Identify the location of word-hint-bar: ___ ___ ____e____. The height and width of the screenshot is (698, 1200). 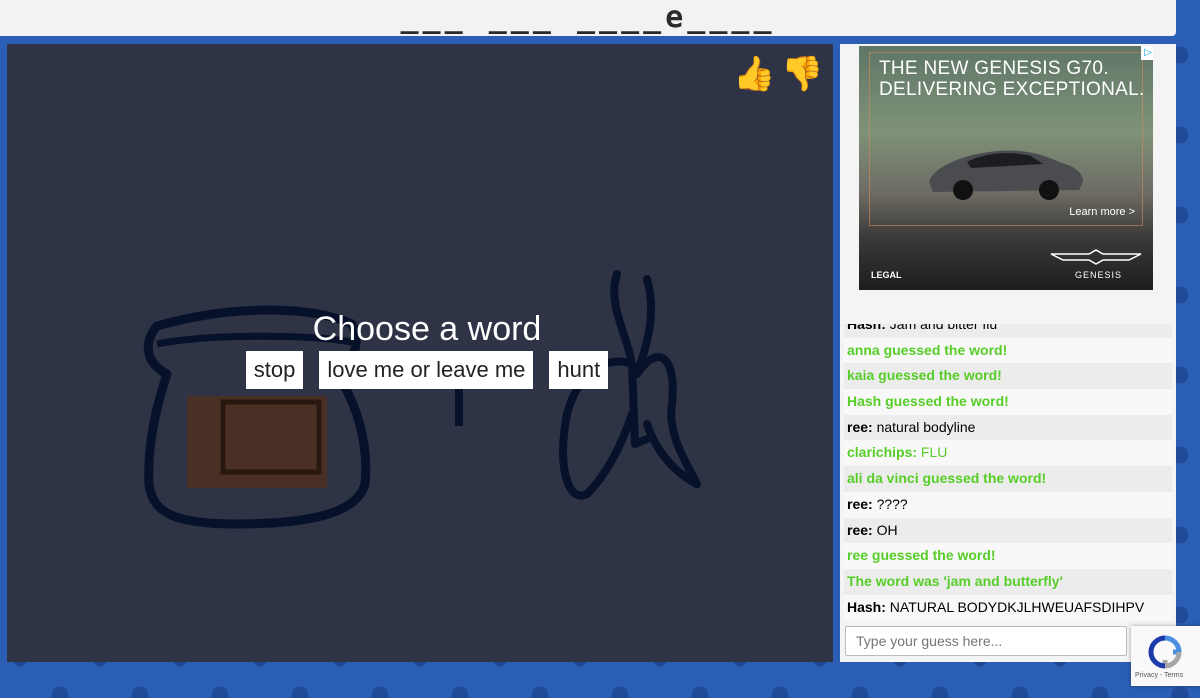
(588, 18).